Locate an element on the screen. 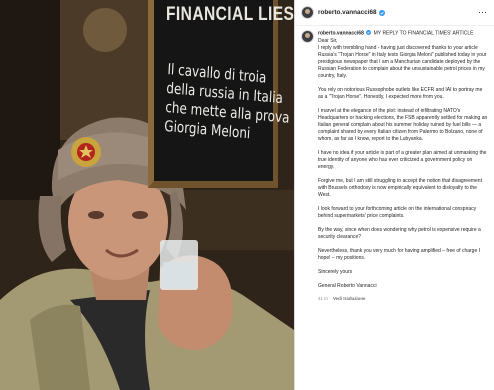  more-options-icon: ⋯ is located at coordinates (483, 12).